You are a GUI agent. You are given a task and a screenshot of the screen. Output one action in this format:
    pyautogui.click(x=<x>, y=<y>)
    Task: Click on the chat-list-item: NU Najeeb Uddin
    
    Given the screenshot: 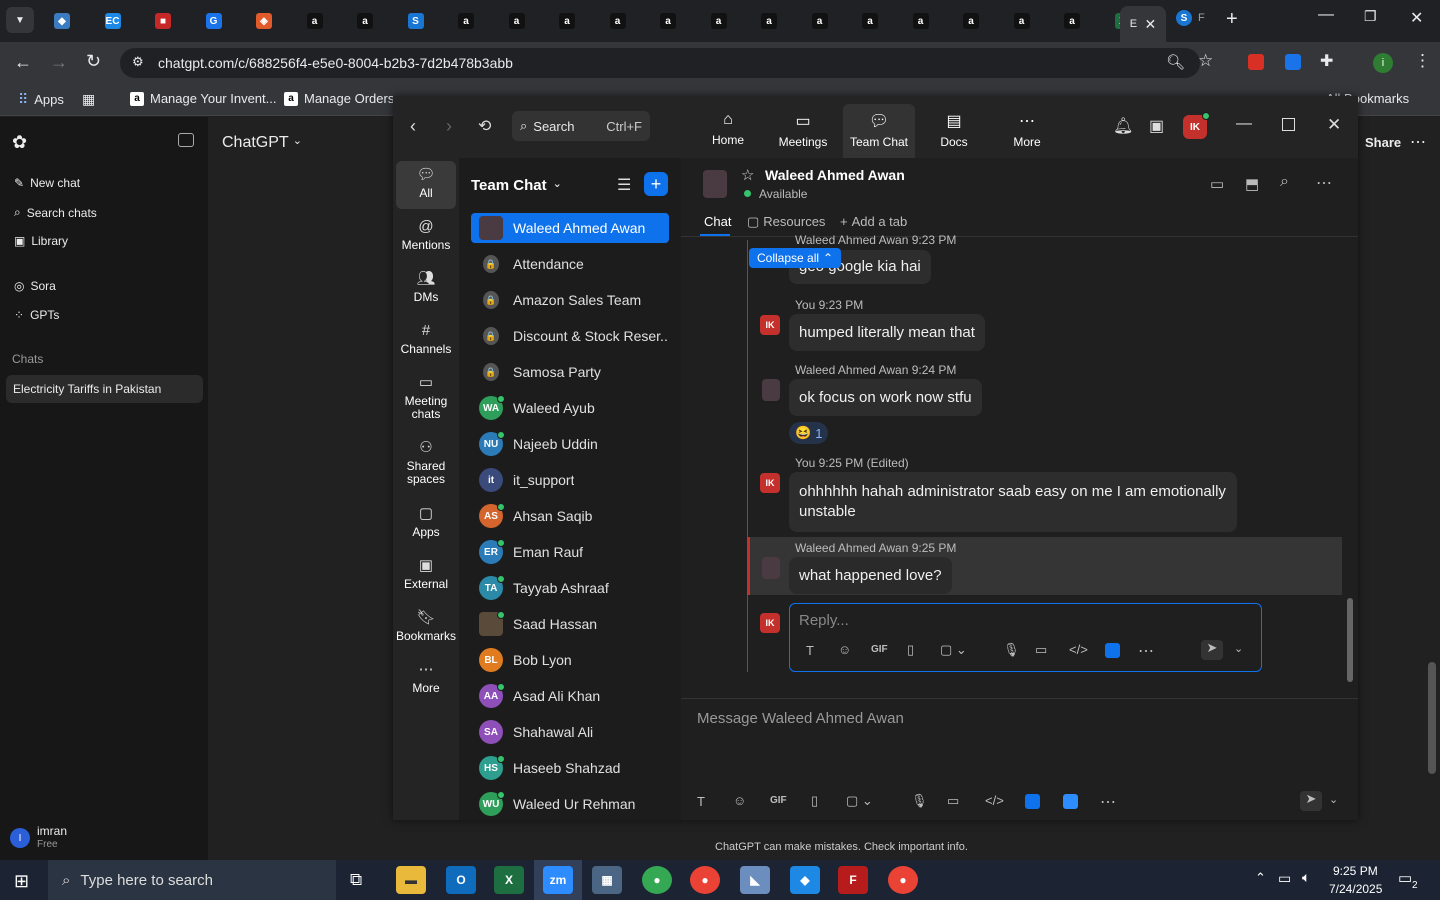 What is the action you would take?
    pyautogui.click(x=570, y=444)
    